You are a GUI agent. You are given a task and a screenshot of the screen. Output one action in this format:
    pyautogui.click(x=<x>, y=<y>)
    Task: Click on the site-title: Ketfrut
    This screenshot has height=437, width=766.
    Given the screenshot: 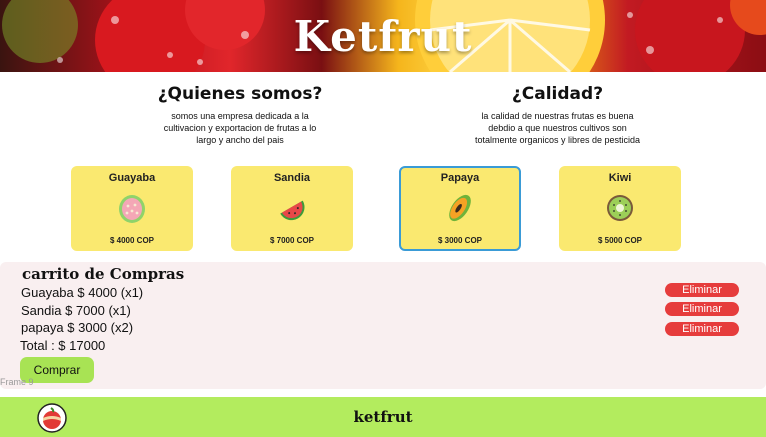 What is the action you would take?
    pyautogui.click(x=383, y=36)
    